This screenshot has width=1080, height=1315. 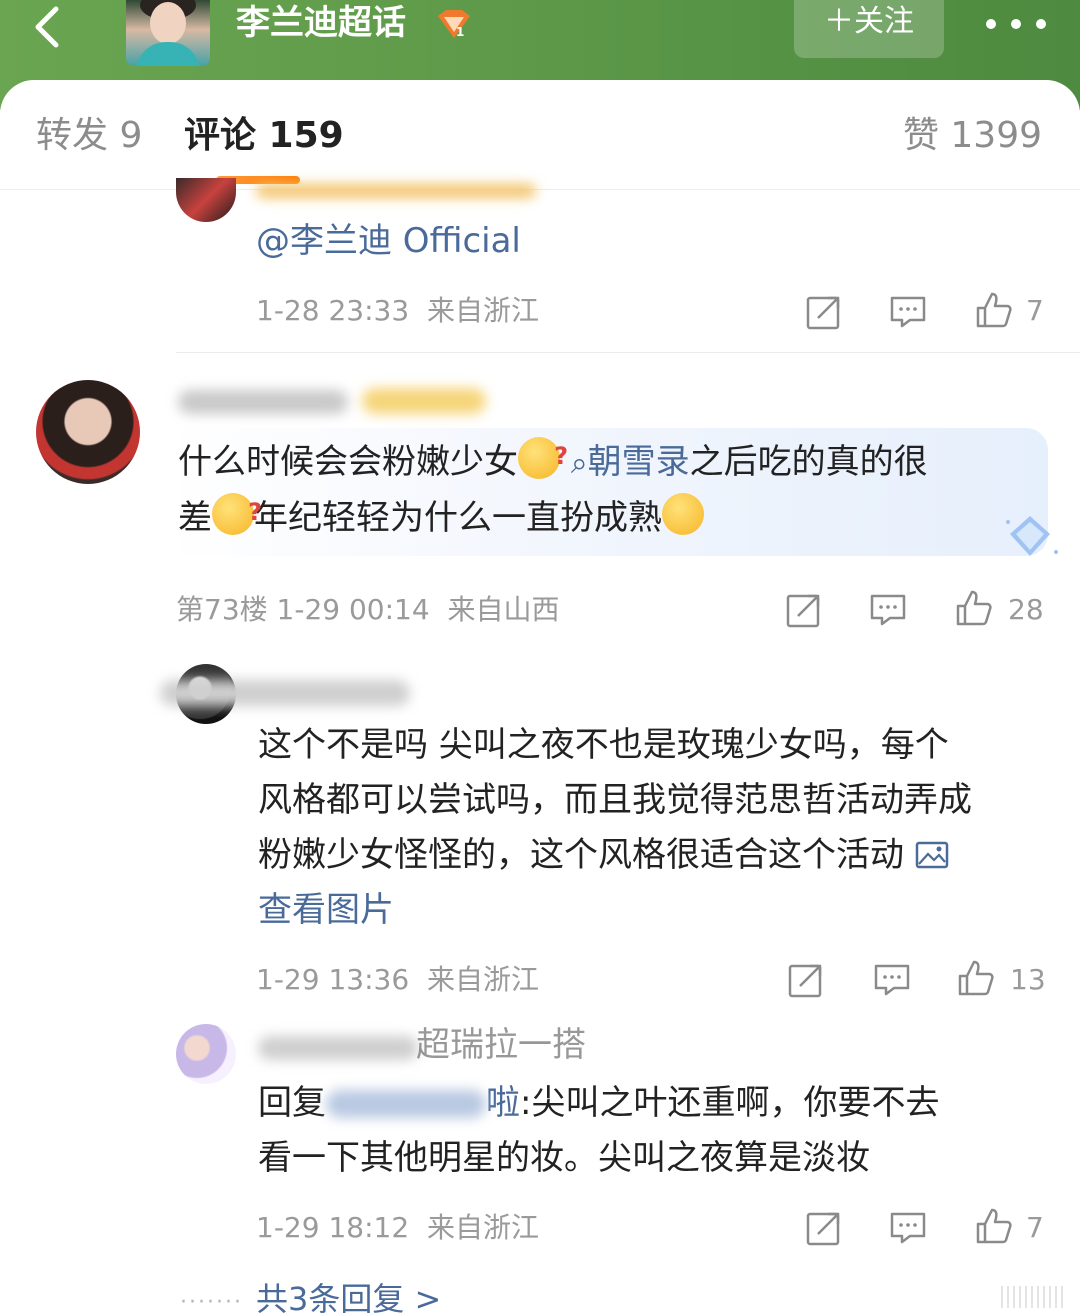 What do you see at coordinates (991, 24) in the screenshot?
I see `ellipsis-icon` at bounding box center [991, 24].